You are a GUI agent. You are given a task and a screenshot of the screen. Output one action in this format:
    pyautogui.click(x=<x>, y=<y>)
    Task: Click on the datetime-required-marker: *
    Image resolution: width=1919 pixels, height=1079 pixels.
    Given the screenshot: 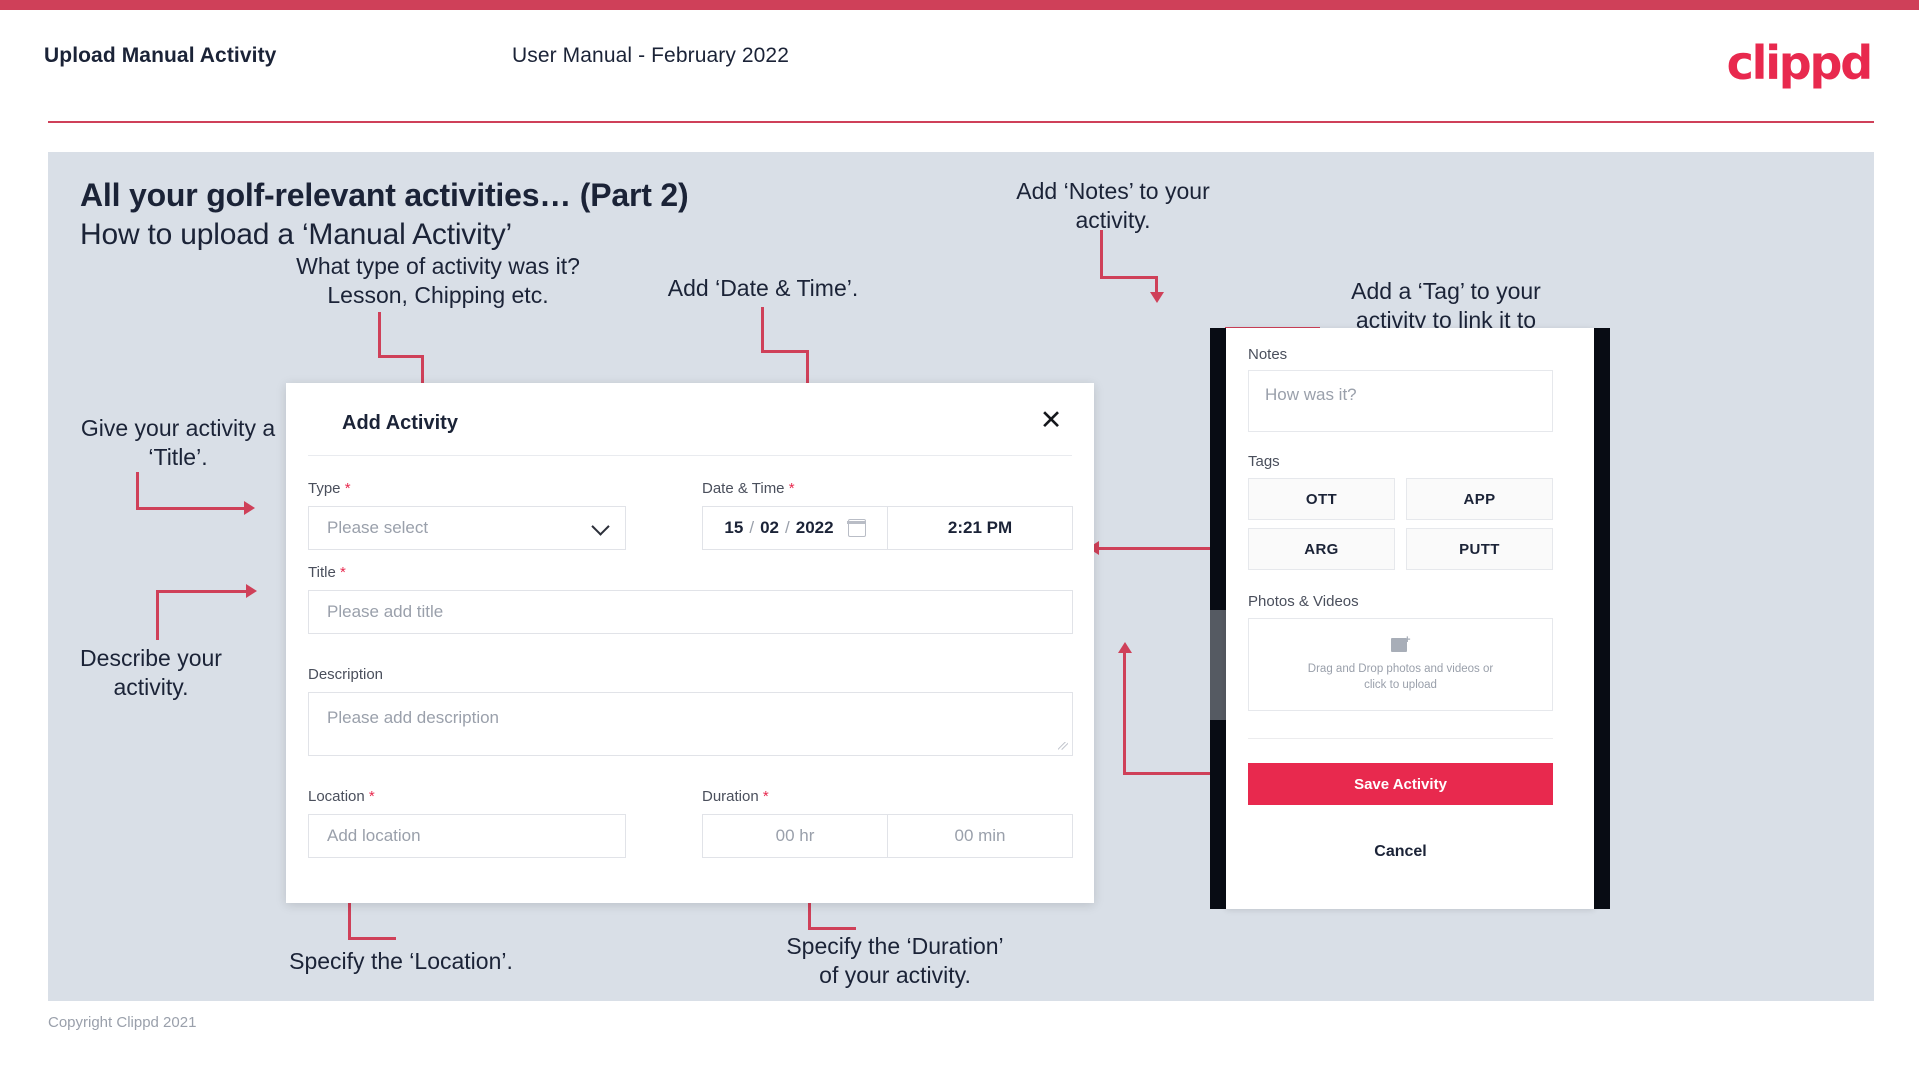 What is the action you would take?
    pyautogui.click(x=791, y=488)
    